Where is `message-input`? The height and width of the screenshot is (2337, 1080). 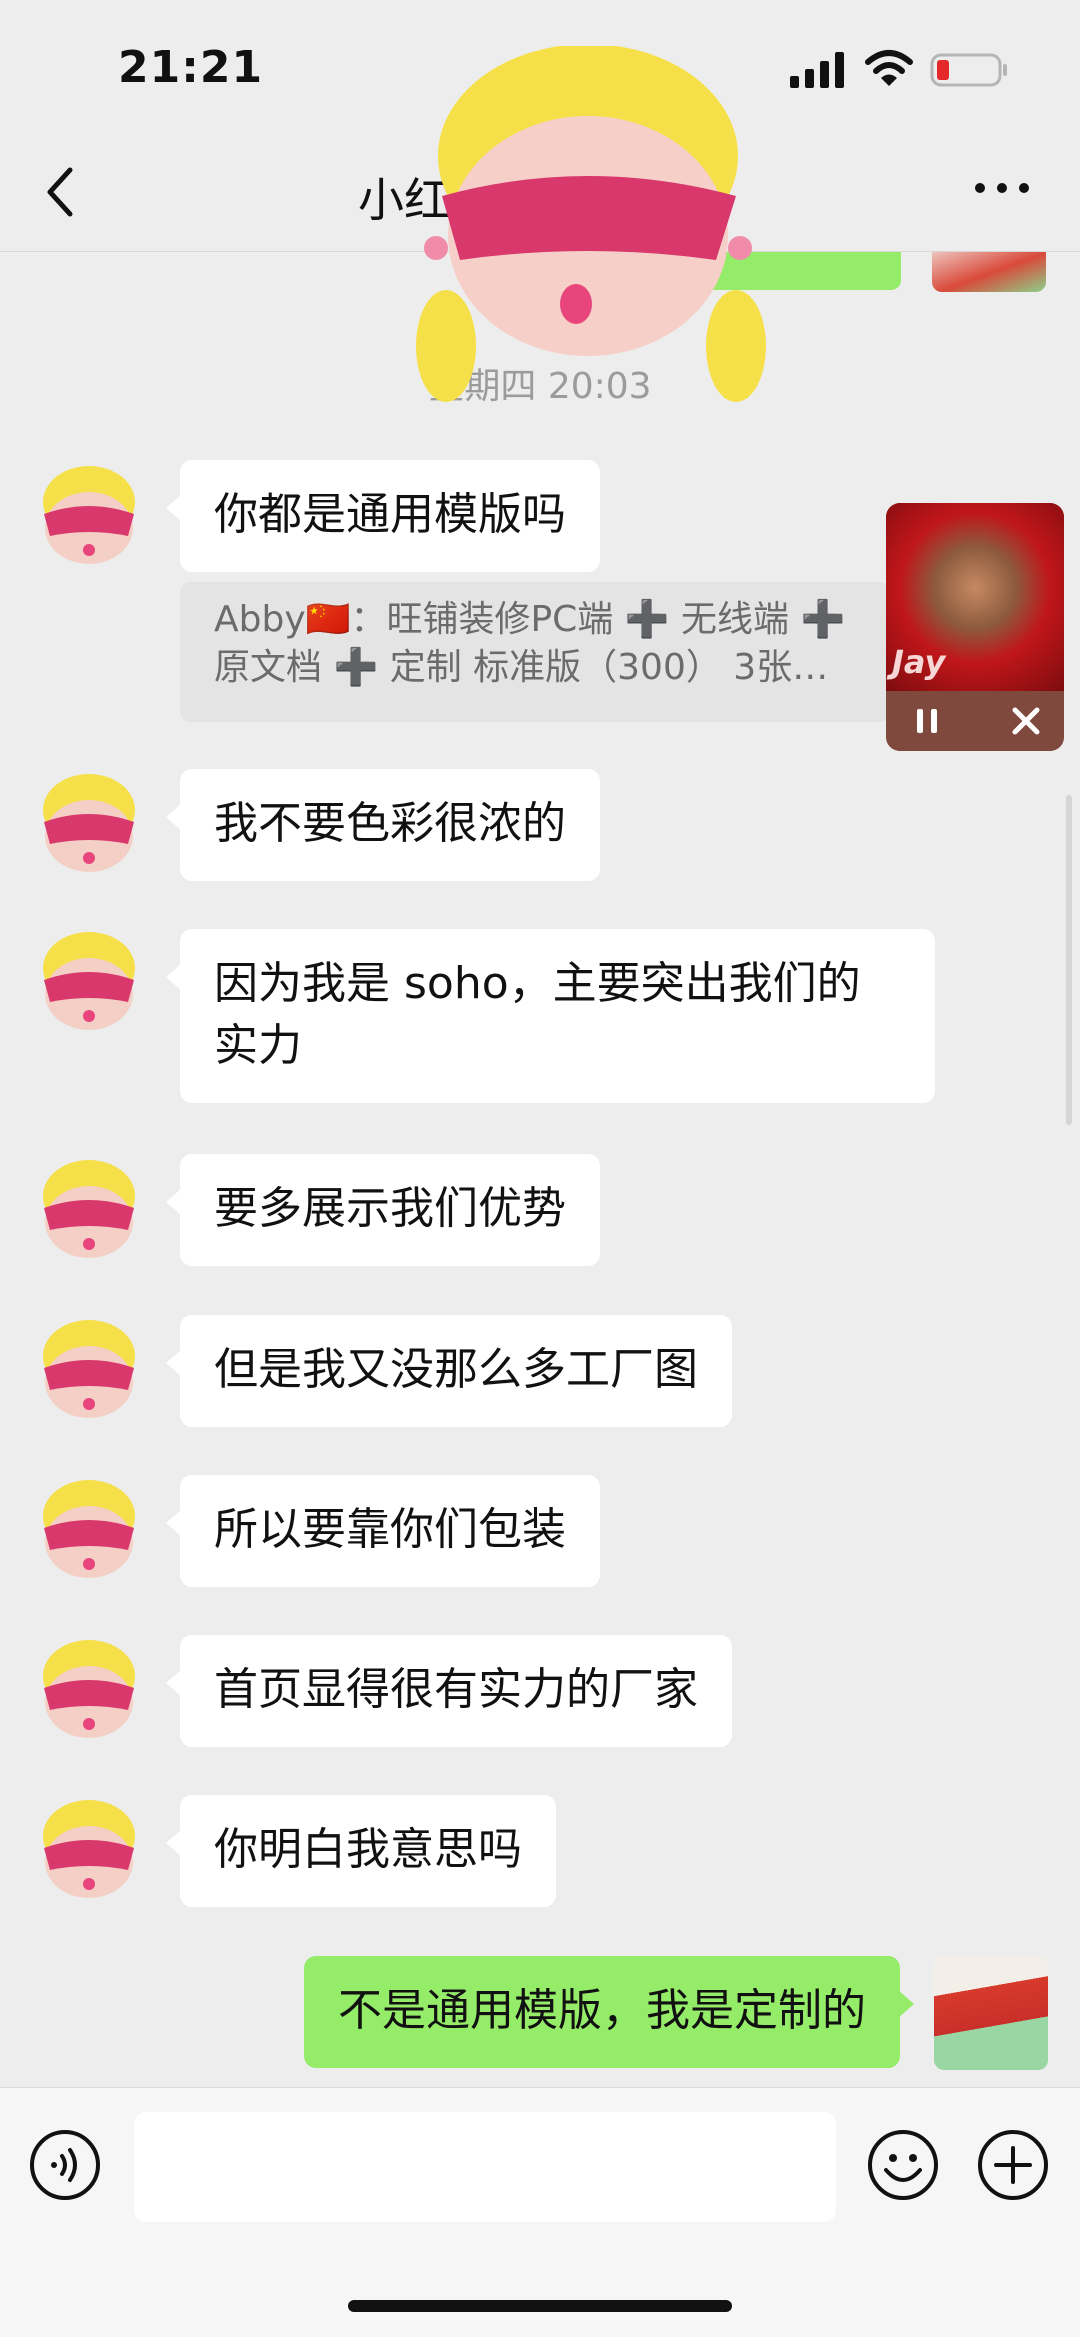
message-input is located at coordinates (485, 2167).